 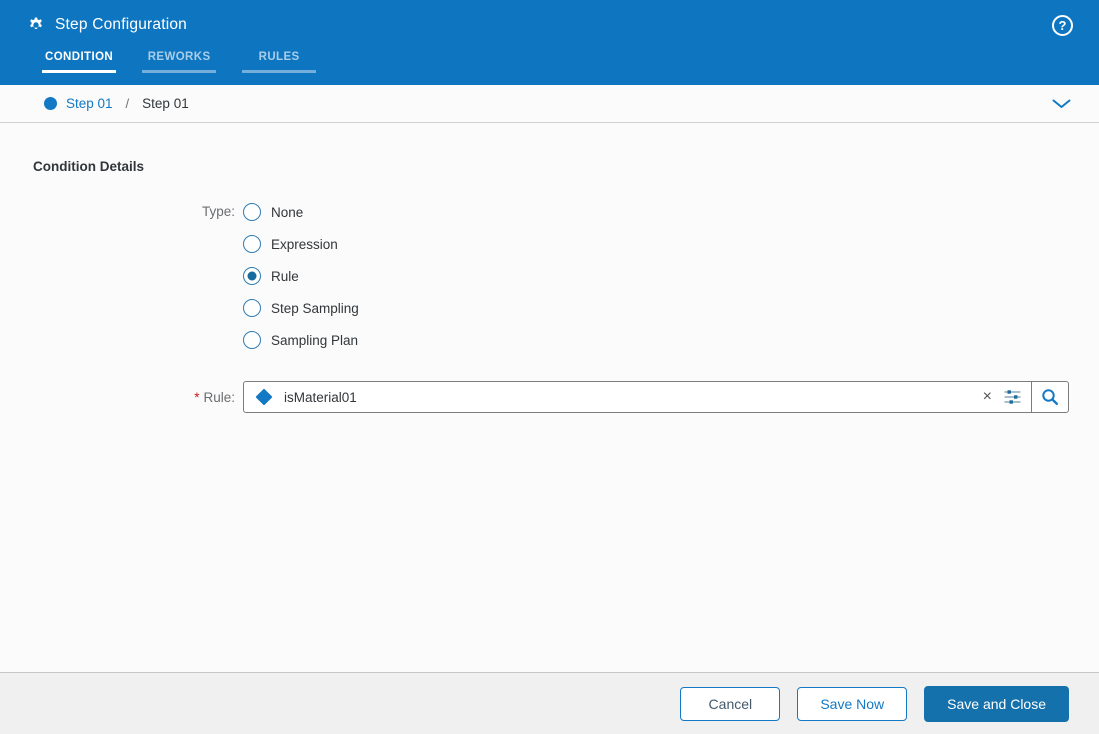 I want to click on save-and-close-button: Save and Close, so click(x=996, y=703).